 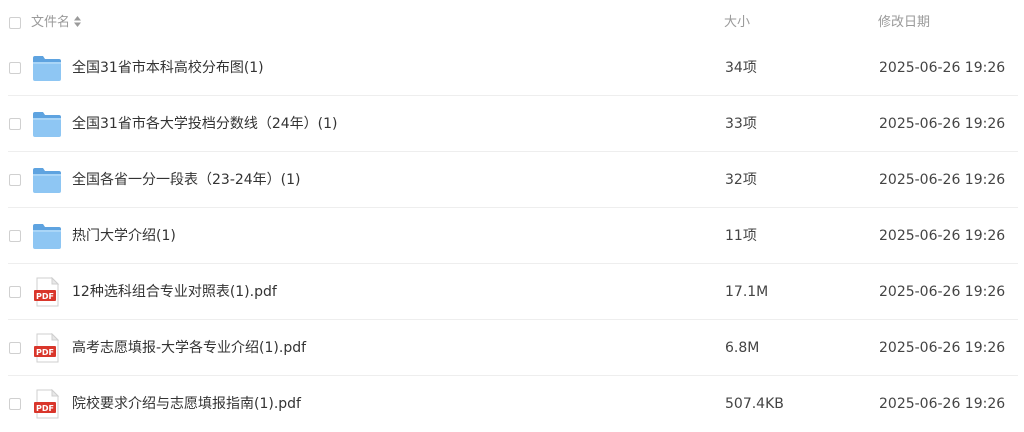 I want to click on file-row: 全国31省市本科高校分布图(1) 34项 2025-06-26 19:26, so click(x=513, y=68).